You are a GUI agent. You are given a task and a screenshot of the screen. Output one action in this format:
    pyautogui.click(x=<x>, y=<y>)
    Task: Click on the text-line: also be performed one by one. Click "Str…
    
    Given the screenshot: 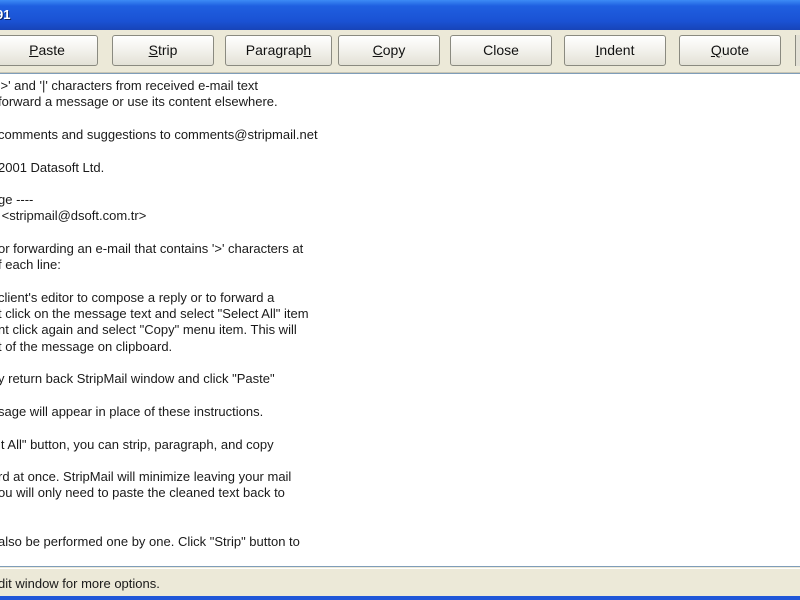 What is the action you would take?
    pyautogui.click(x=150, y=541)
    